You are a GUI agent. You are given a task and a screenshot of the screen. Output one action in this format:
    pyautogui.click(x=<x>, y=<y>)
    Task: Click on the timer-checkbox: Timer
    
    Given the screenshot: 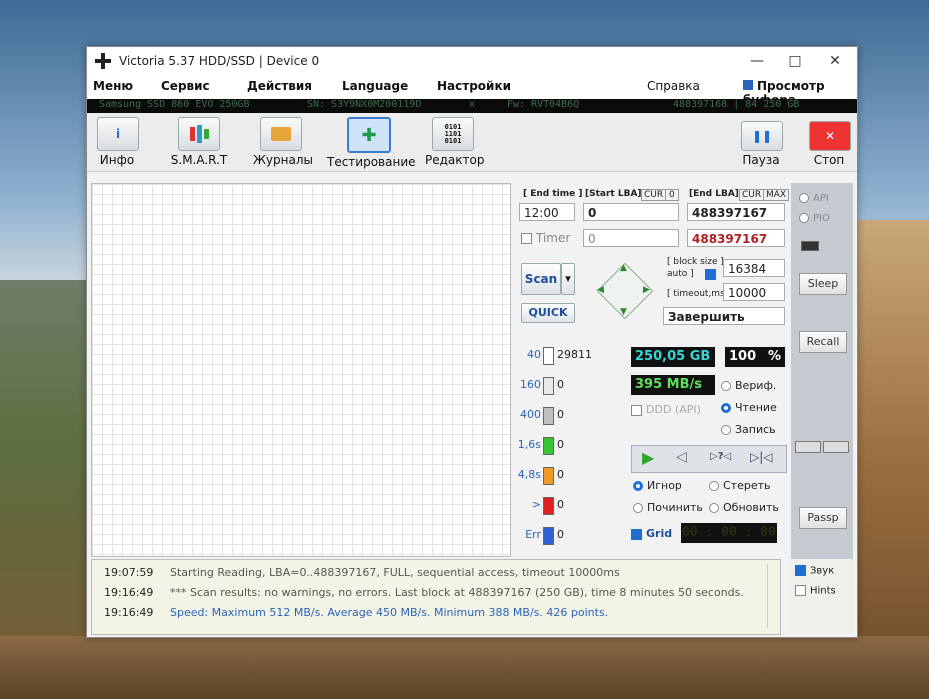 What is the action you would take?
    pyautogui.click(x=545, y=238)
    